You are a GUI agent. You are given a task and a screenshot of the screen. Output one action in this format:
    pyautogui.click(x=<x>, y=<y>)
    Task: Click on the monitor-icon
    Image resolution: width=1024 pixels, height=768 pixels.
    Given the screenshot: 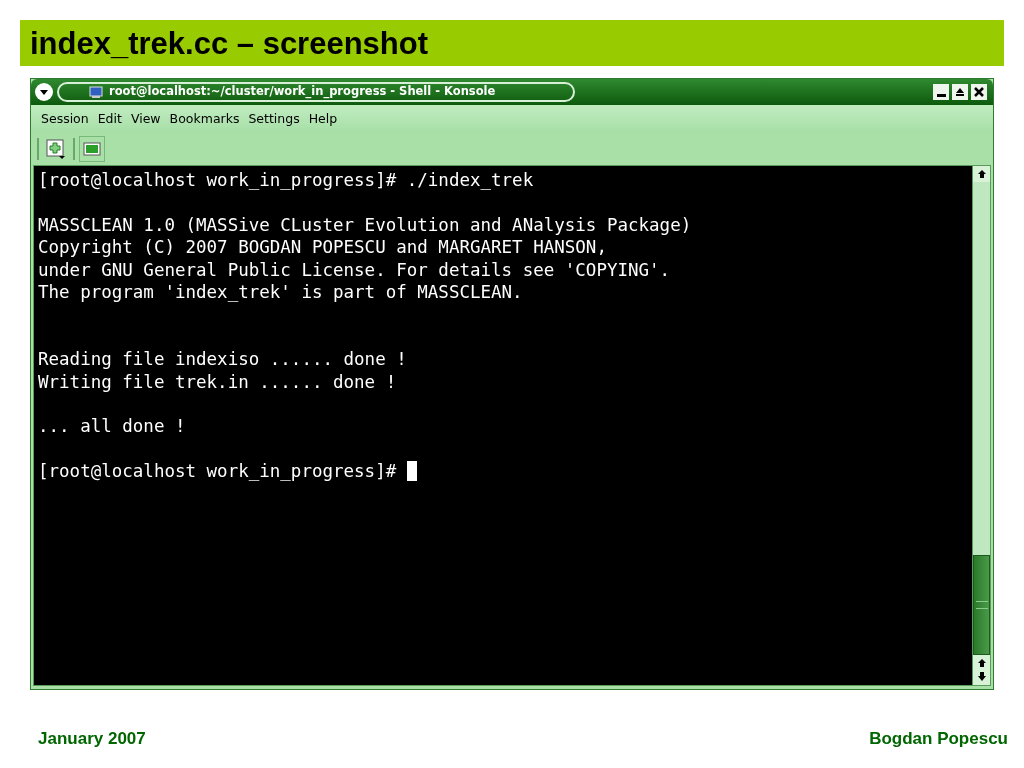 What is the action you would take?
    pyautogui.click(x=92, y=149)
    